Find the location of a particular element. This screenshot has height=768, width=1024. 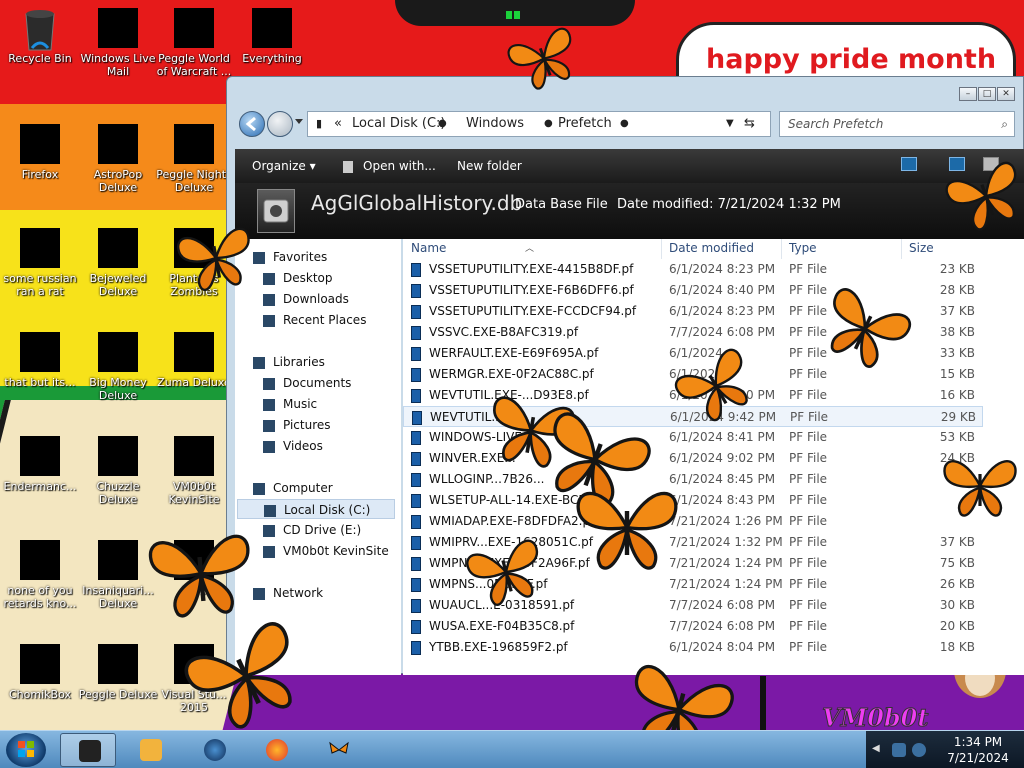

recent-pages-dropdown is located at coordinates (299, 121).